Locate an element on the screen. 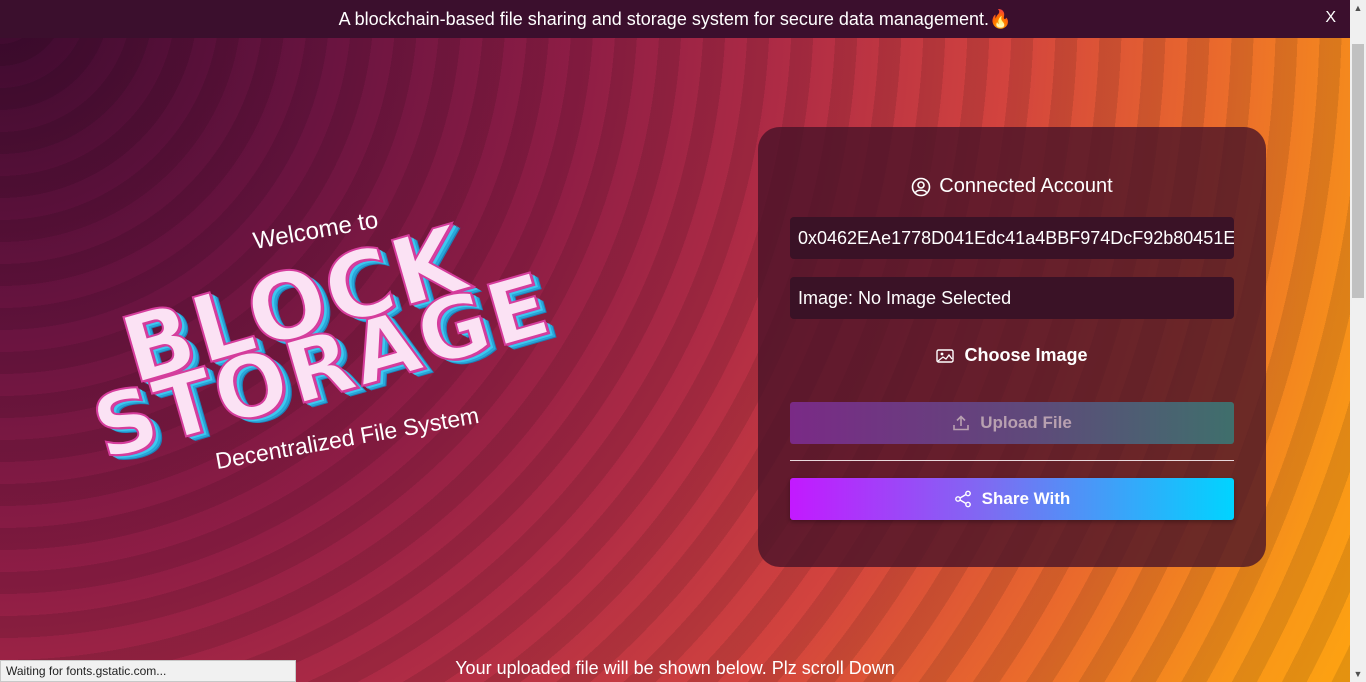 Image resolution: width=1366 pixels, height=682 pixels. choose-image-button: Choose Image is located at coordinates (1012, 355).